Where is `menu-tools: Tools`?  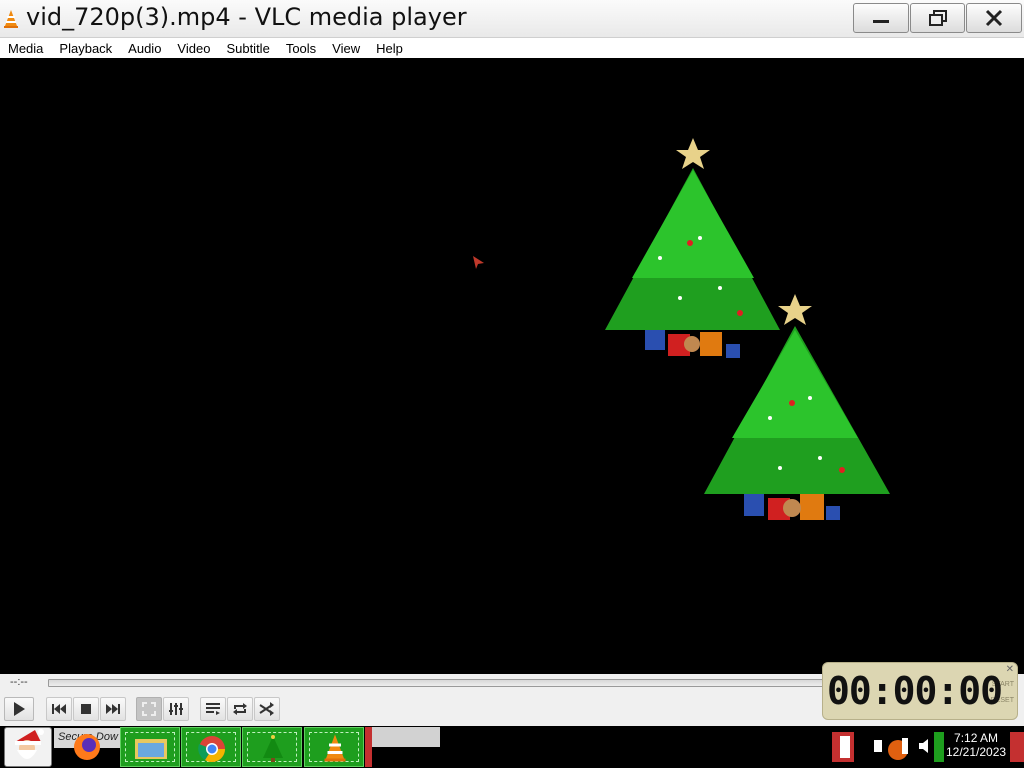
menu-tools: Tools is located at coordinates (301, 48).